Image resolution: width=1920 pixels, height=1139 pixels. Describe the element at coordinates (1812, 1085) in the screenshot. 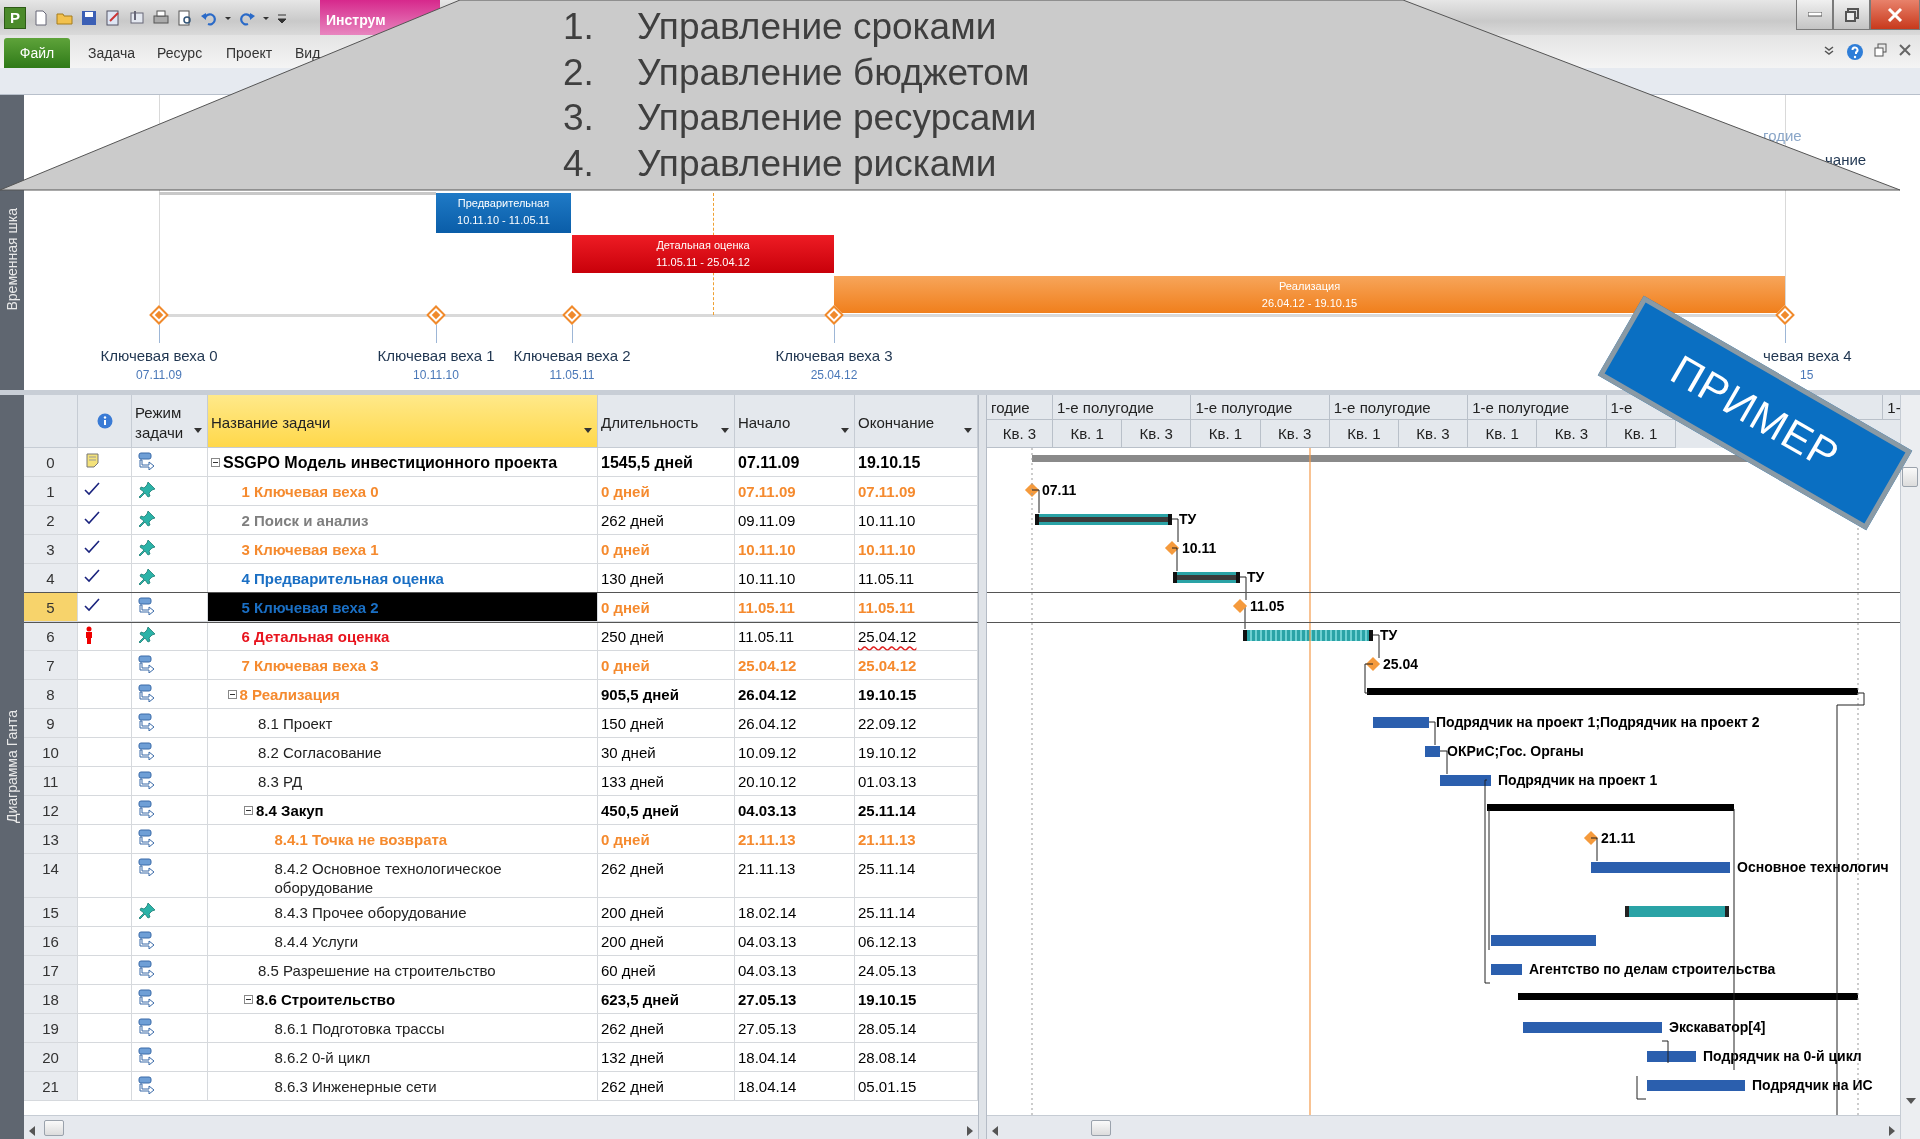

I see `bar-label: Подрядчик на ИС` at that location.